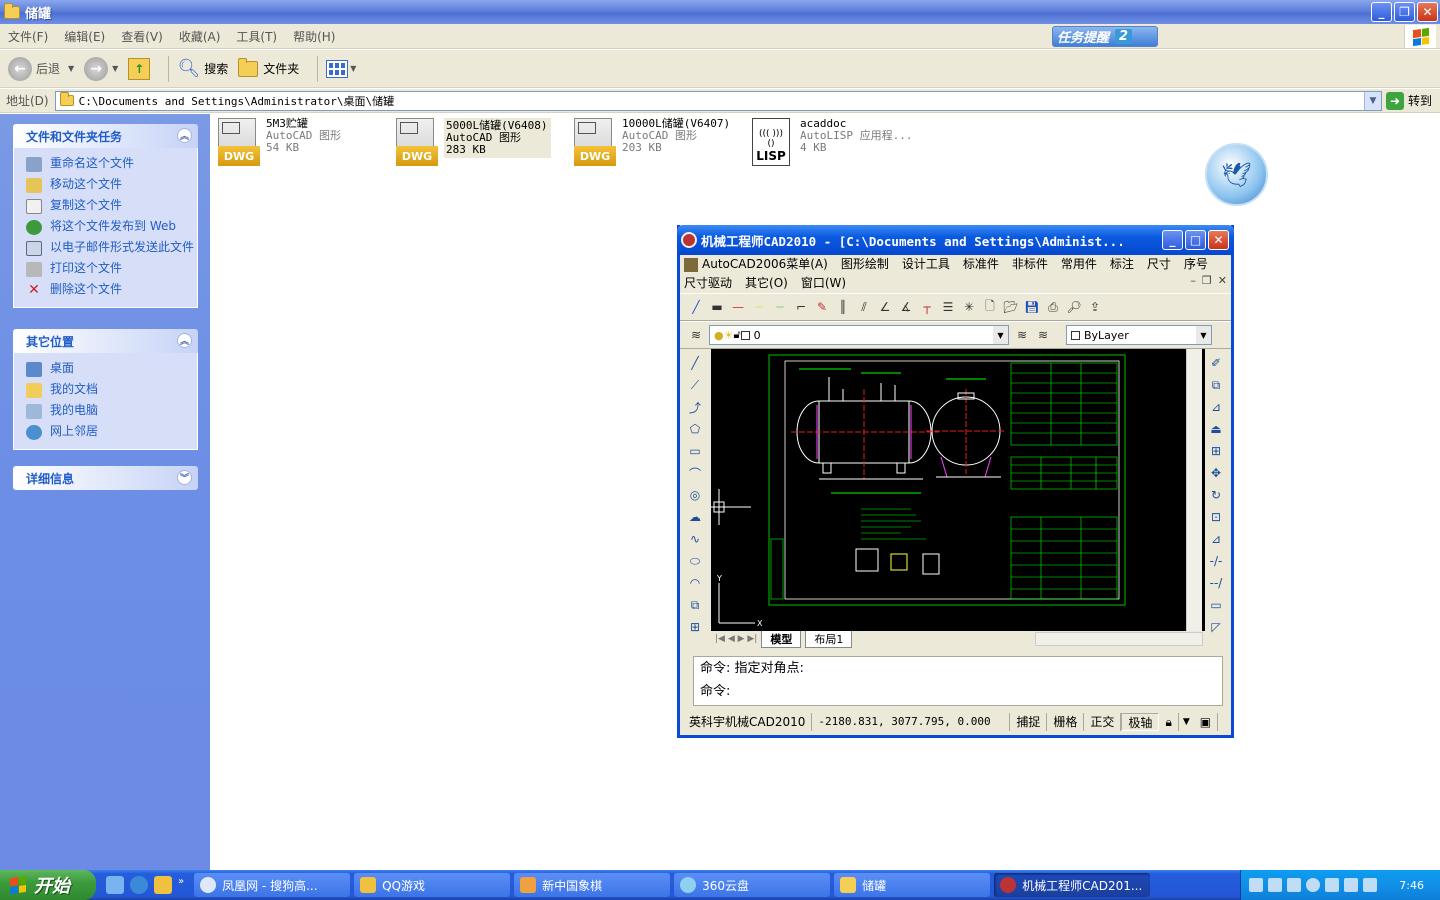 This screenshot has height=900, width=1440. Describe the element at coordinates (708, 283) in the screenshot. I see `cad-menu-size-drive: 尺寸驱动` at that location.